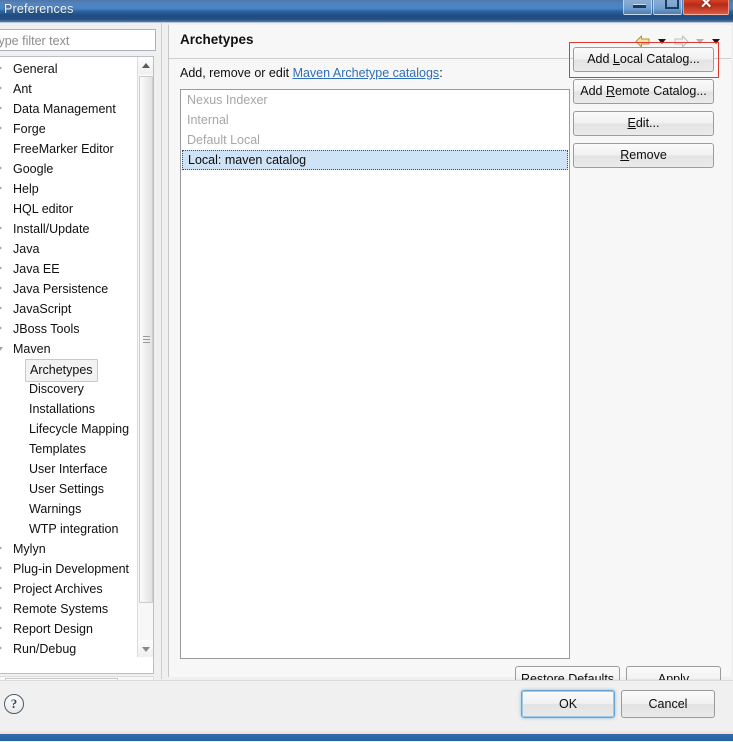 The height and width of the screenshot is (742, 733). Describe the element at coordinates (68, 189) in the screenshot. I see `sidebar-item-help: Help` at that location.